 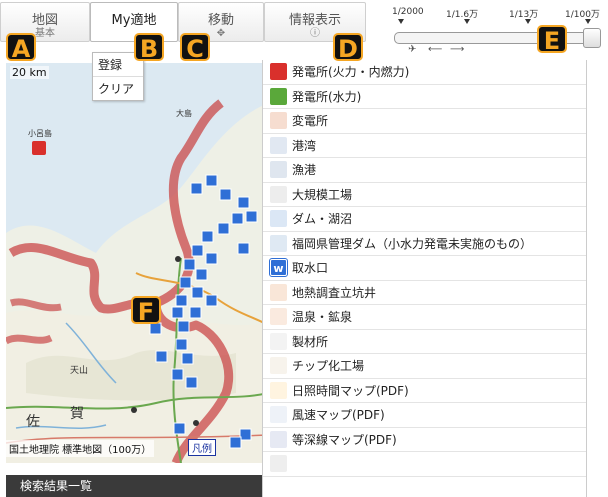 I want to click on place-label: 小呂島, so click(x=40, y=133).